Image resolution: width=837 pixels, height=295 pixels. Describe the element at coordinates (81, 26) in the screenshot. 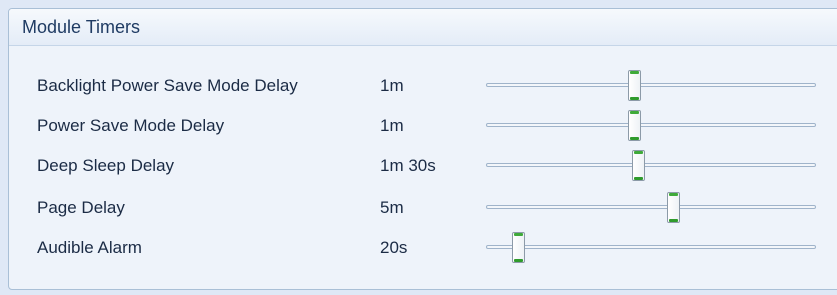

I see `panel-title: Module Timers` at that location.